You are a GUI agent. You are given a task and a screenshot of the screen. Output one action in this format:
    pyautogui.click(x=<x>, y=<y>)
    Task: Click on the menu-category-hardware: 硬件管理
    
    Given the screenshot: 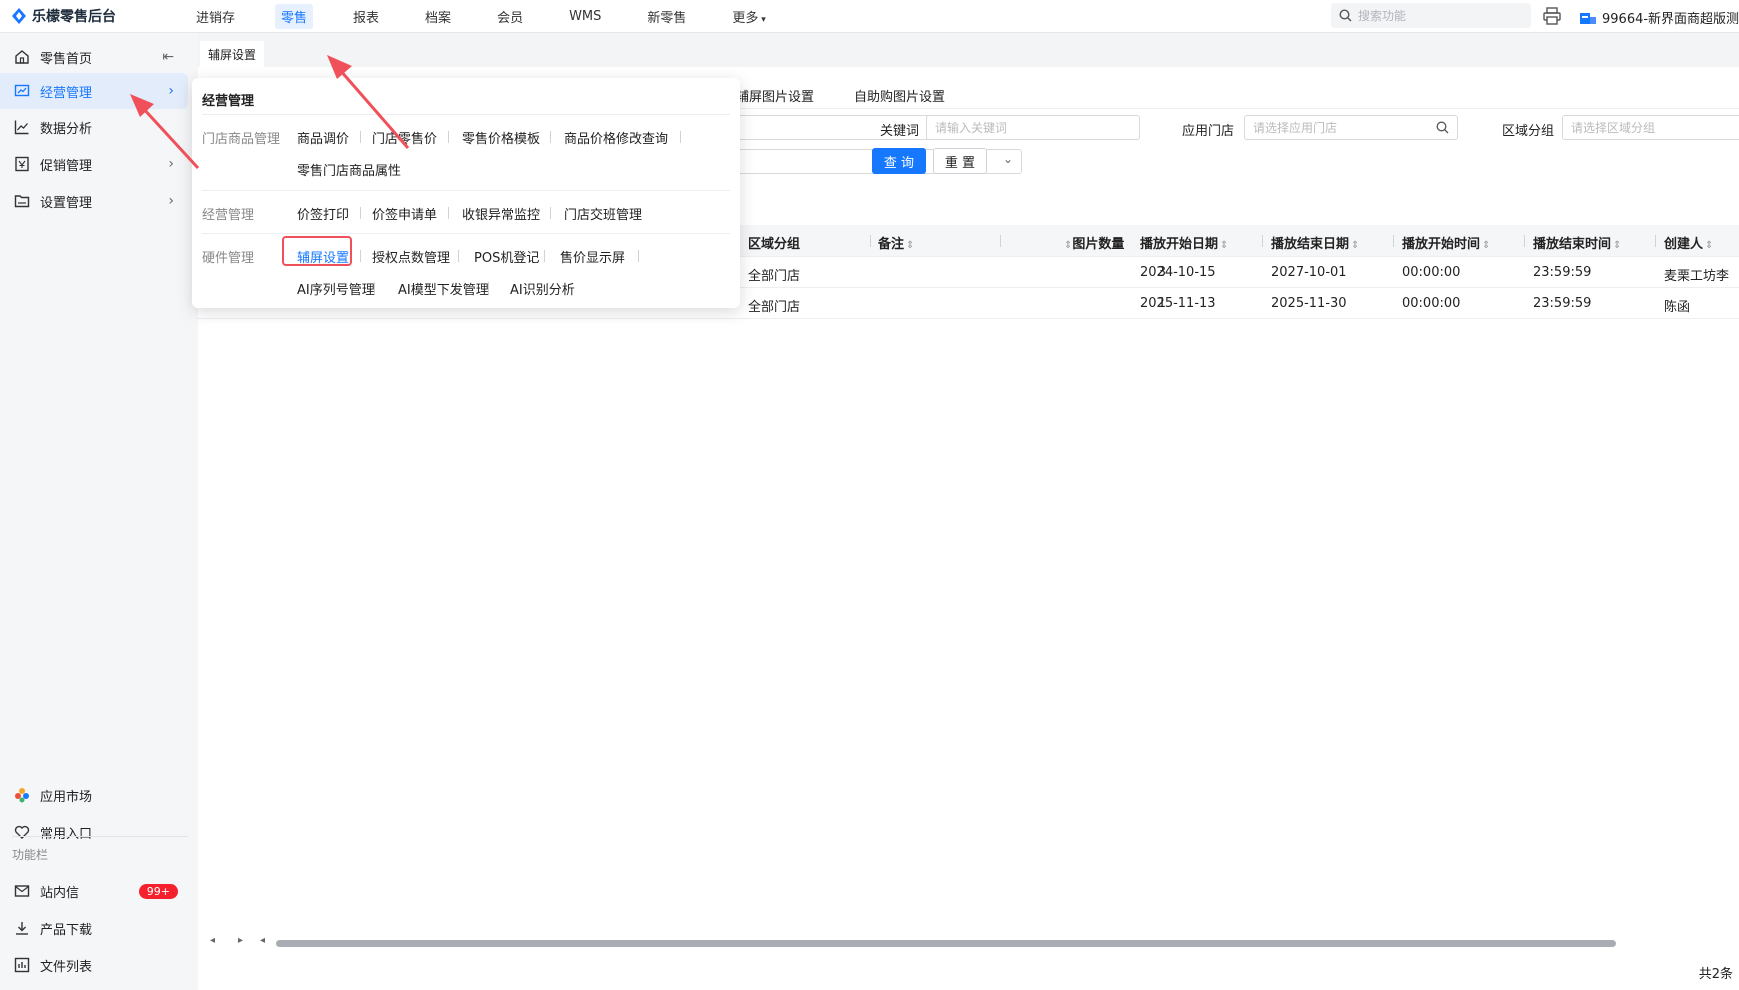 What is the action you would take?
    pyautogui.click(x=228, y=258)
    